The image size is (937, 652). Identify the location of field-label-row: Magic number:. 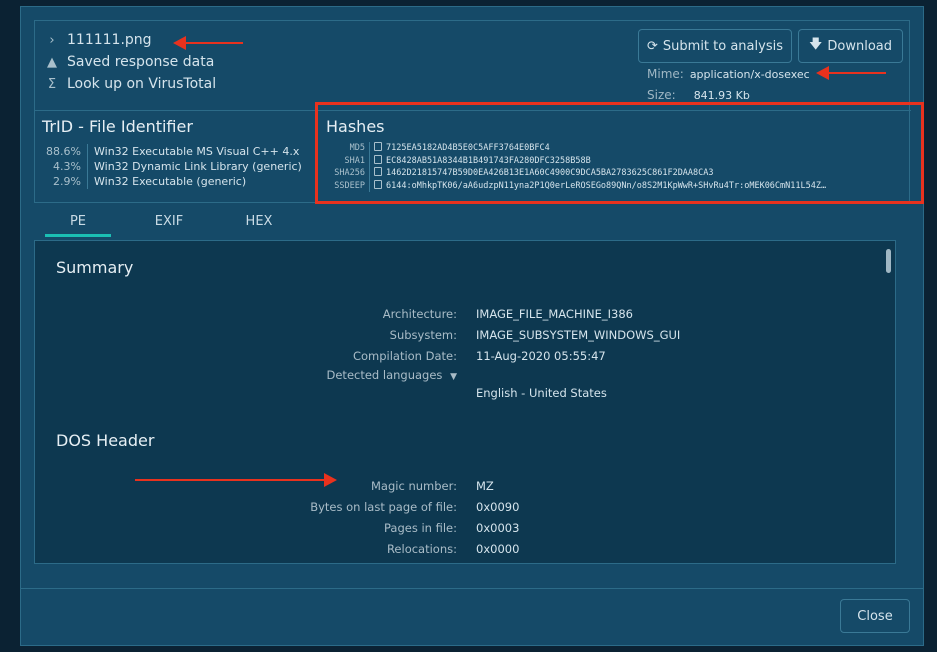
(246, 487).